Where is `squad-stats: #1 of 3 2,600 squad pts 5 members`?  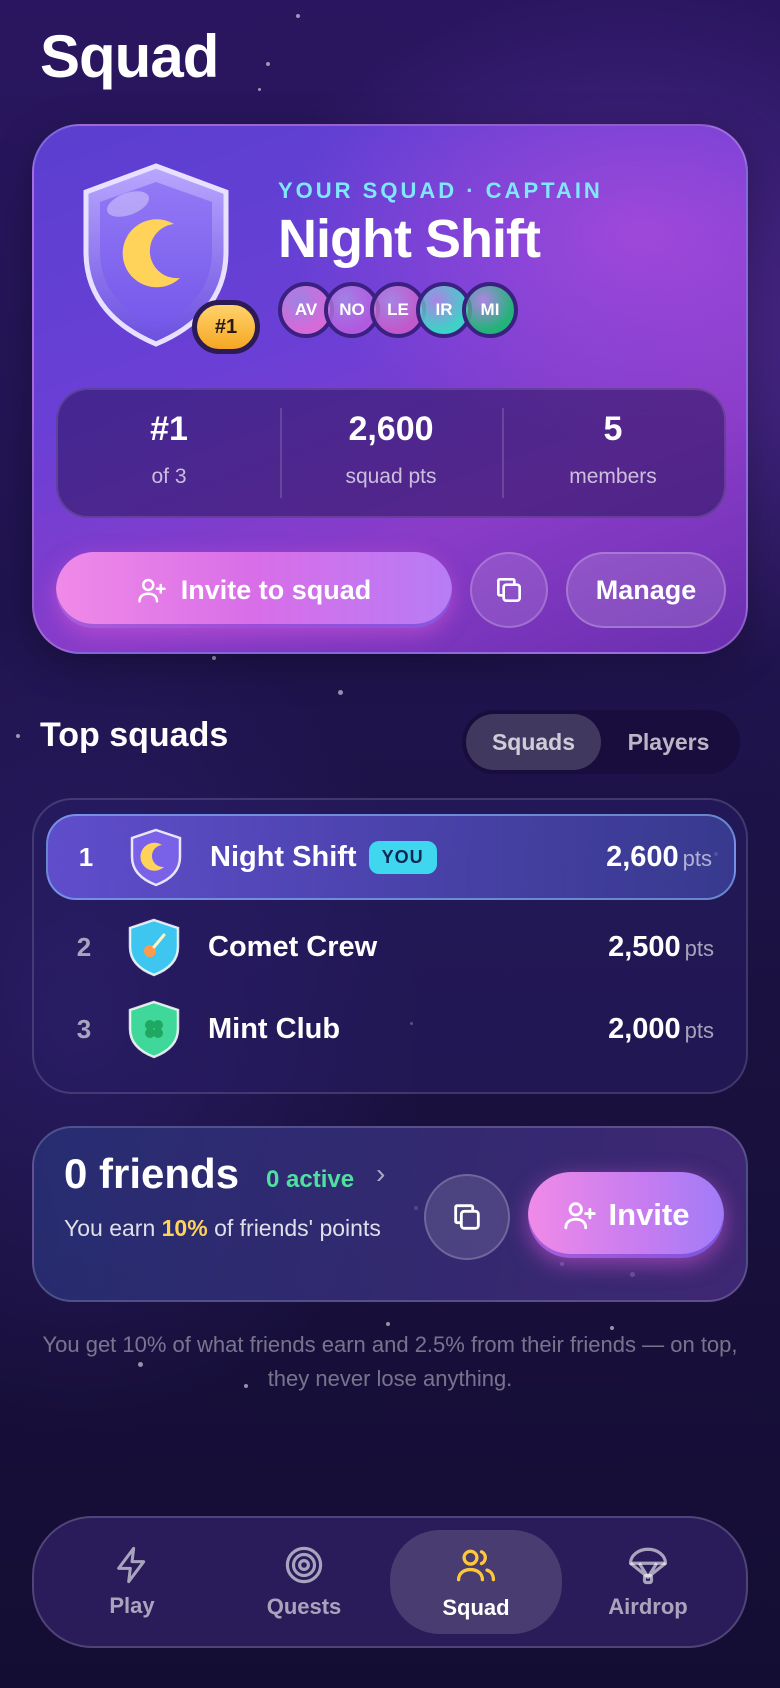 squad-stats: #1 of 3 2,600 squad pts 5 members is located at coordinates (391, 453).